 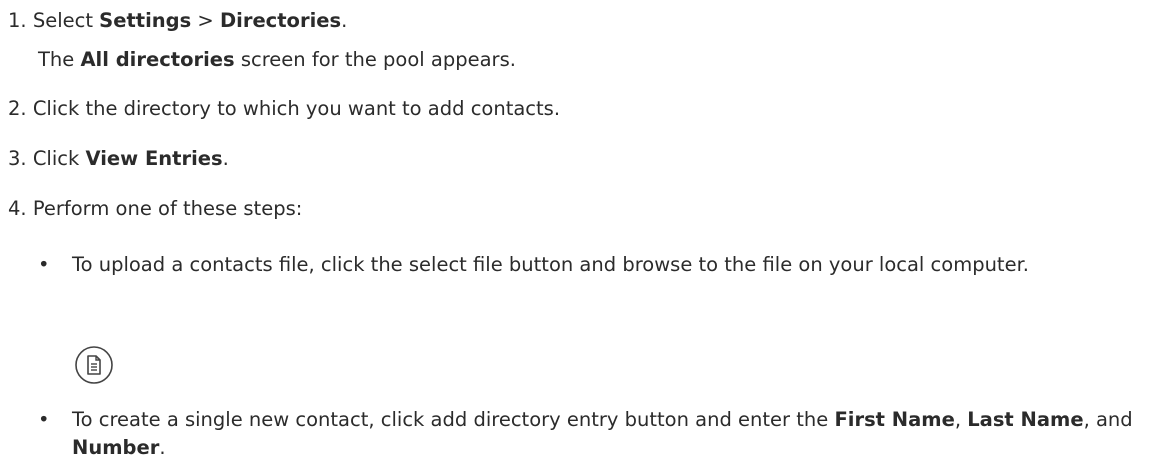 I want to click on step-4-number: 4., so click(x=17, y=208).